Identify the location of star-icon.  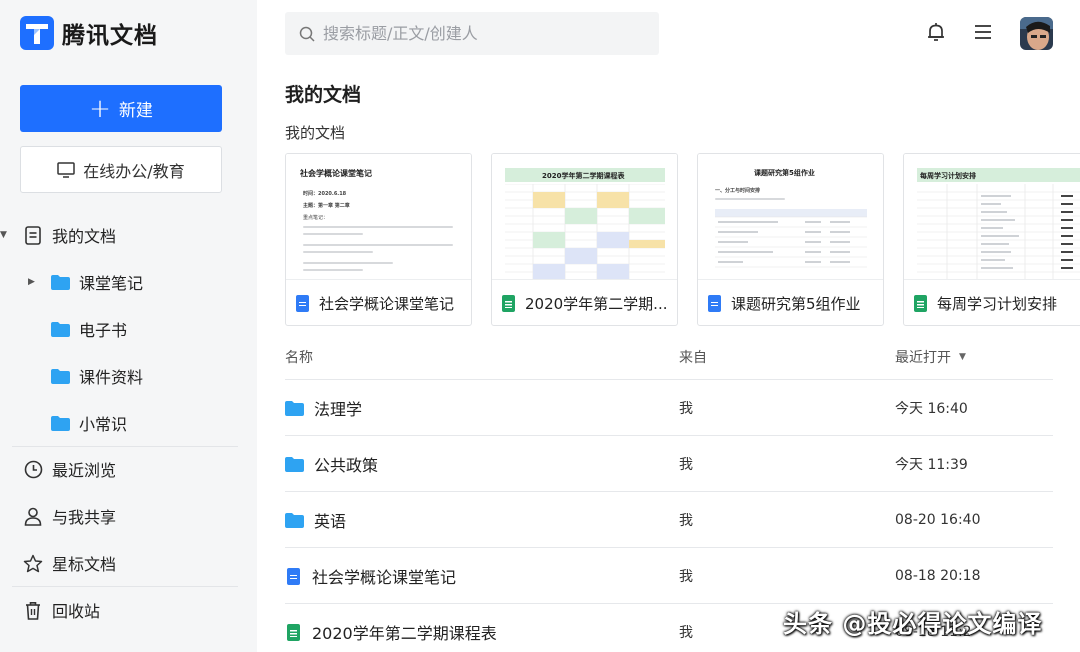
(33, 563).